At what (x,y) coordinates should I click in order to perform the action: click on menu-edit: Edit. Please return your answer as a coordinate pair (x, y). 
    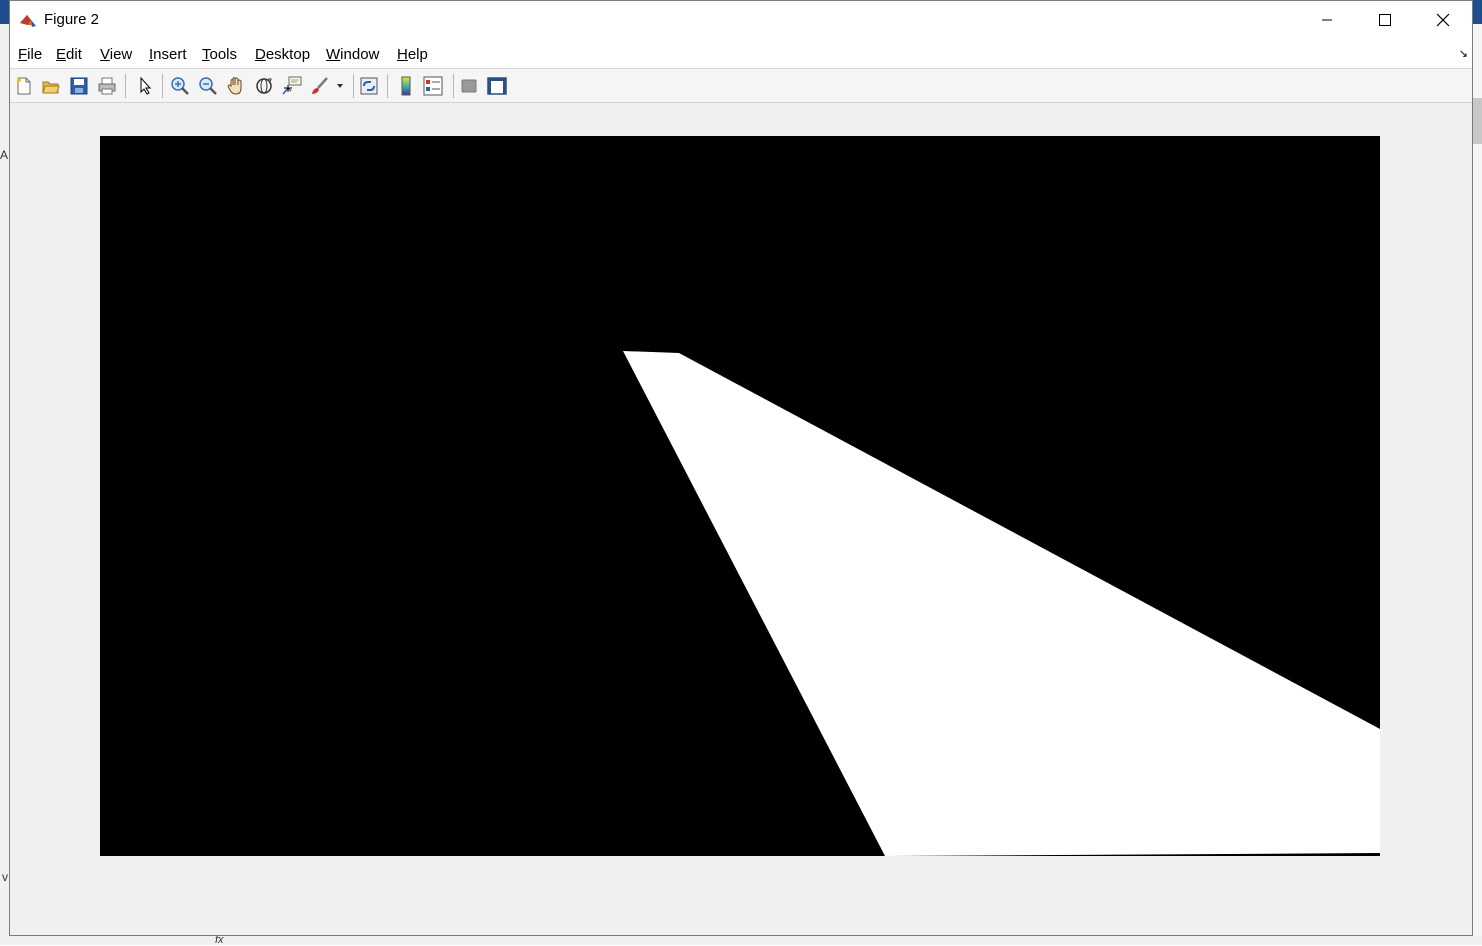
    Looking at the image, I should click on (69, 54).